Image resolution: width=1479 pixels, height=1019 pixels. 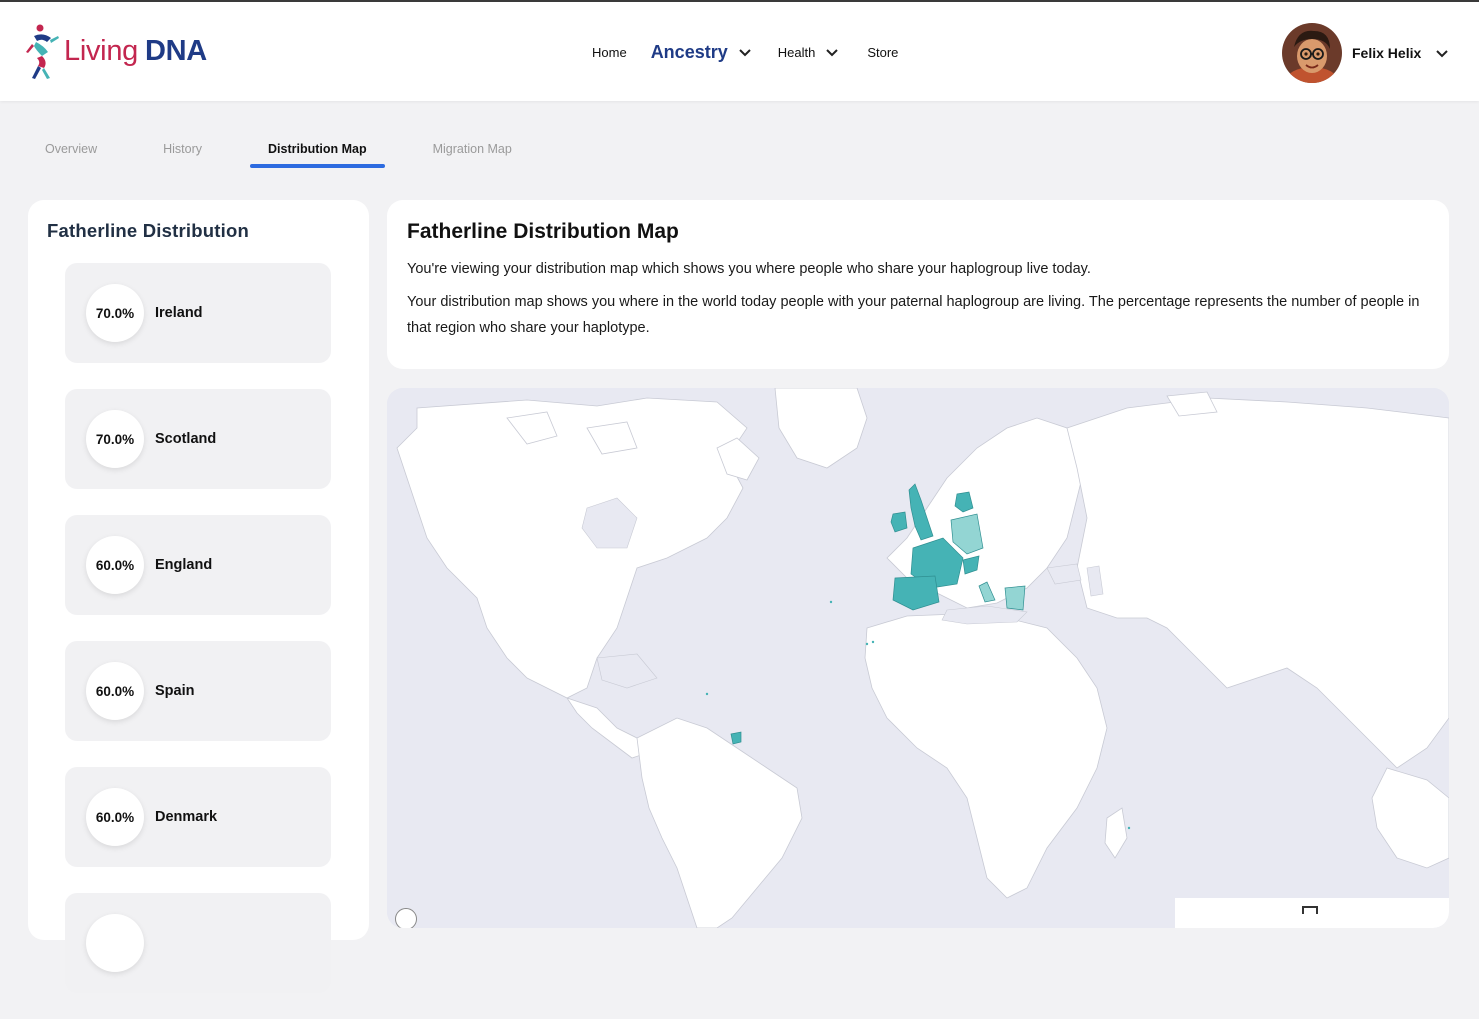 I want to click on nav-store: Store, so click(x=882, y=52).